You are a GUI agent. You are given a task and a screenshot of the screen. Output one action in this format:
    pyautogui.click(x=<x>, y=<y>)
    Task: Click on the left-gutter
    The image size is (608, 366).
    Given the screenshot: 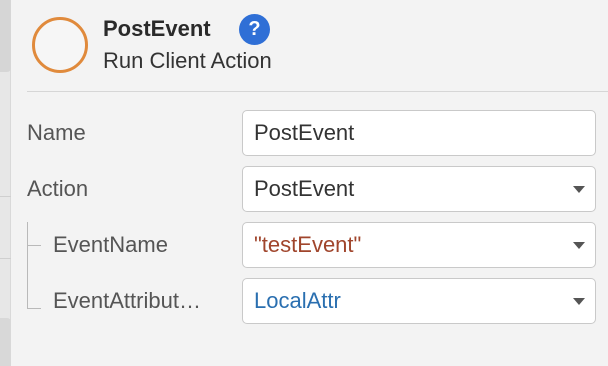 What is the action you would take?
    pyautogui.click(x=5, y=183)
    